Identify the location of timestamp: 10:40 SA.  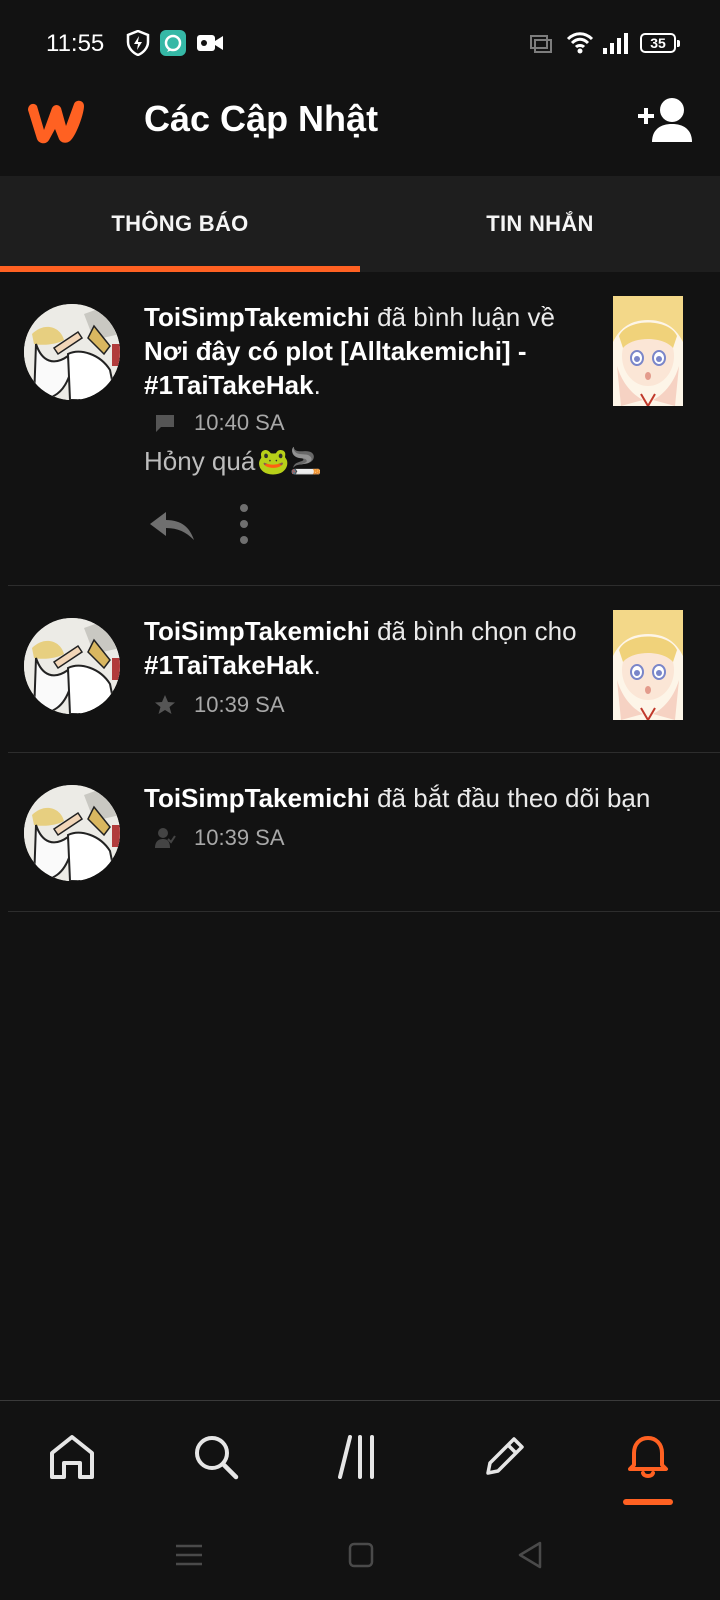
(239, 422).